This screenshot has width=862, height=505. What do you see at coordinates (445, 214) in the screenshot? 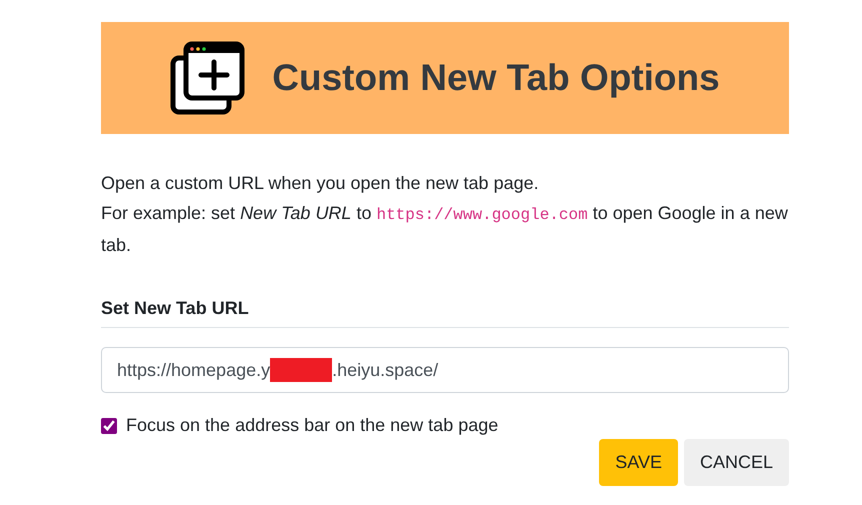
I see `intro-text: Open a custom URL when you open the new tab page. For example: set New Tab URL to https://www.google.com to open Google in a new tab.` at bounding box center [445, 214].